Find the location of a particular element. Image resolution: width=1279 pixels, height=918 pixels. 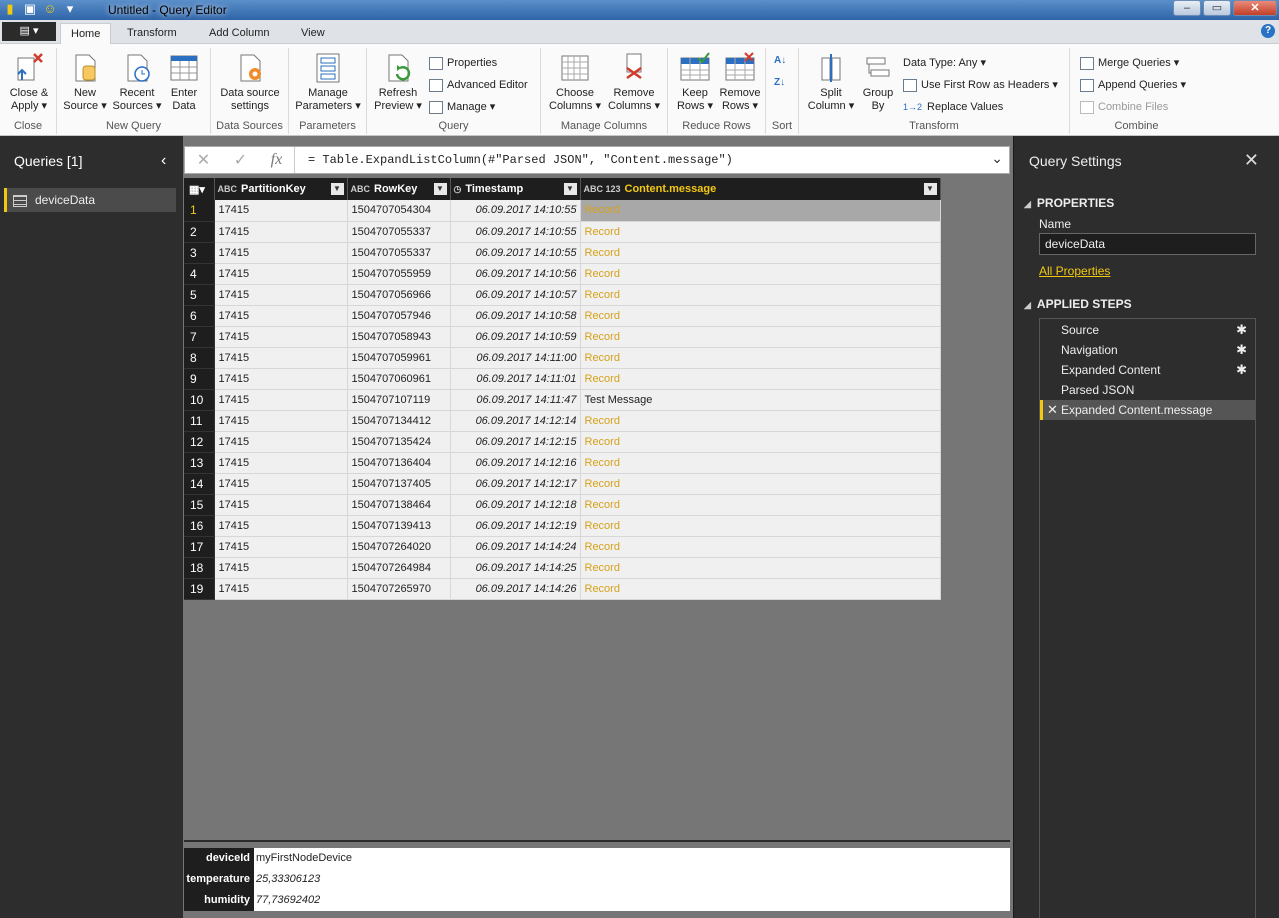

row-number: 3 is located at coordinates (199, 253).